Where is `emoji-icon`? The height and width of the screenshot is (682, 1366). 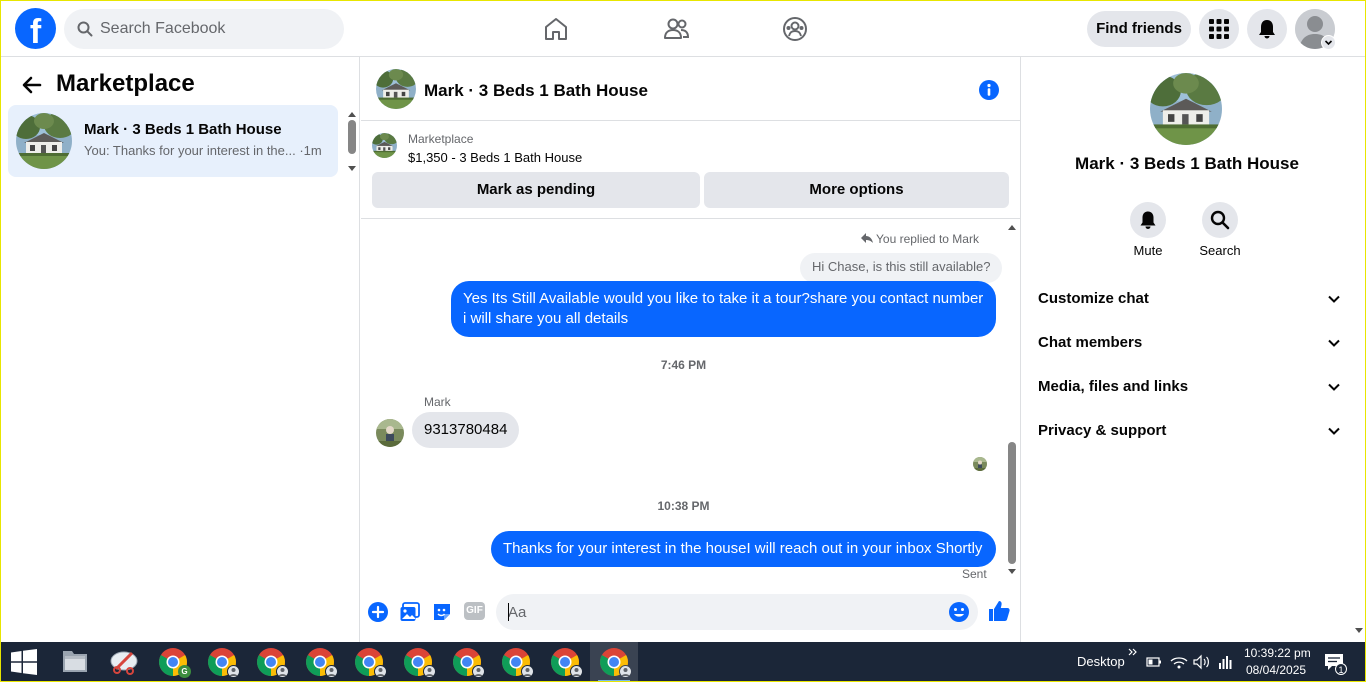
emoji-icon is located at coordinates (959, 612).